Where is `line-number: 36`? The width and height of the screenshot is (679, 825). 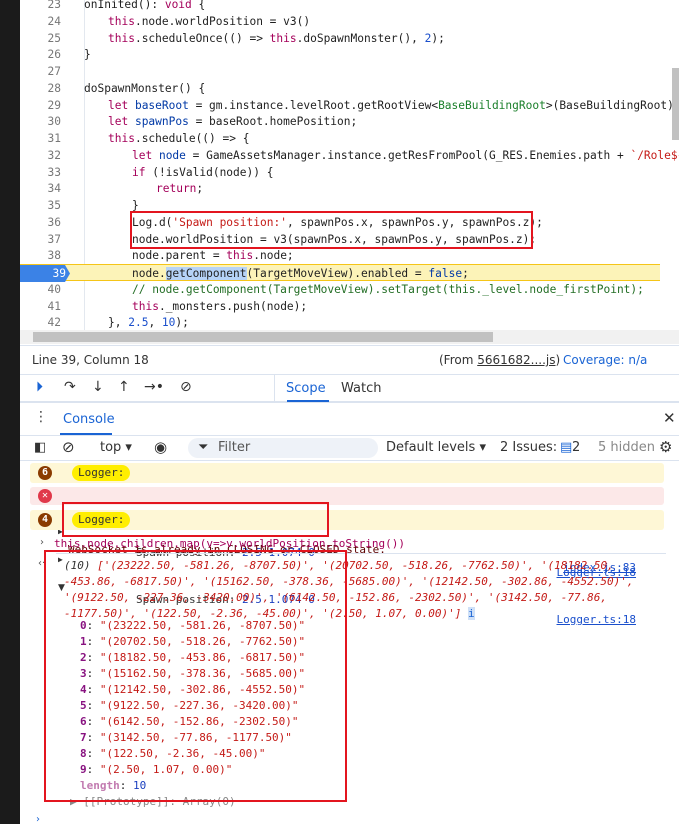
line-number: 36 is located at coordinates (42, 222).